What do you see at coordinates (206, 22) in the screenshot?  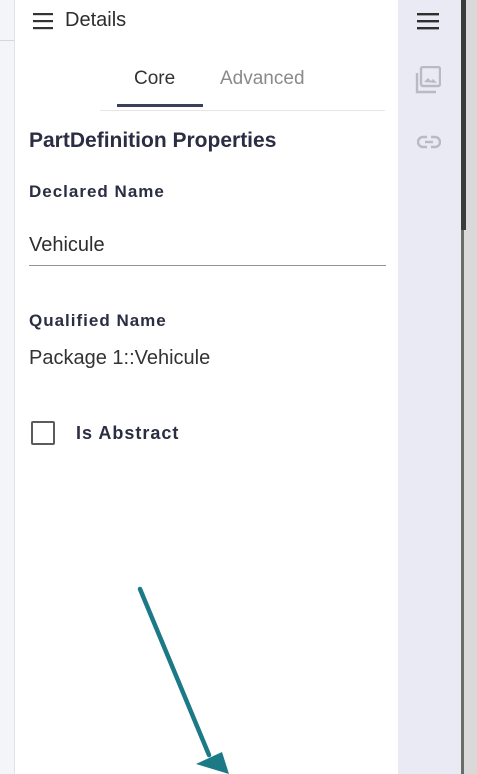 I see `details-header: Details` at bounding box center [206, 22].